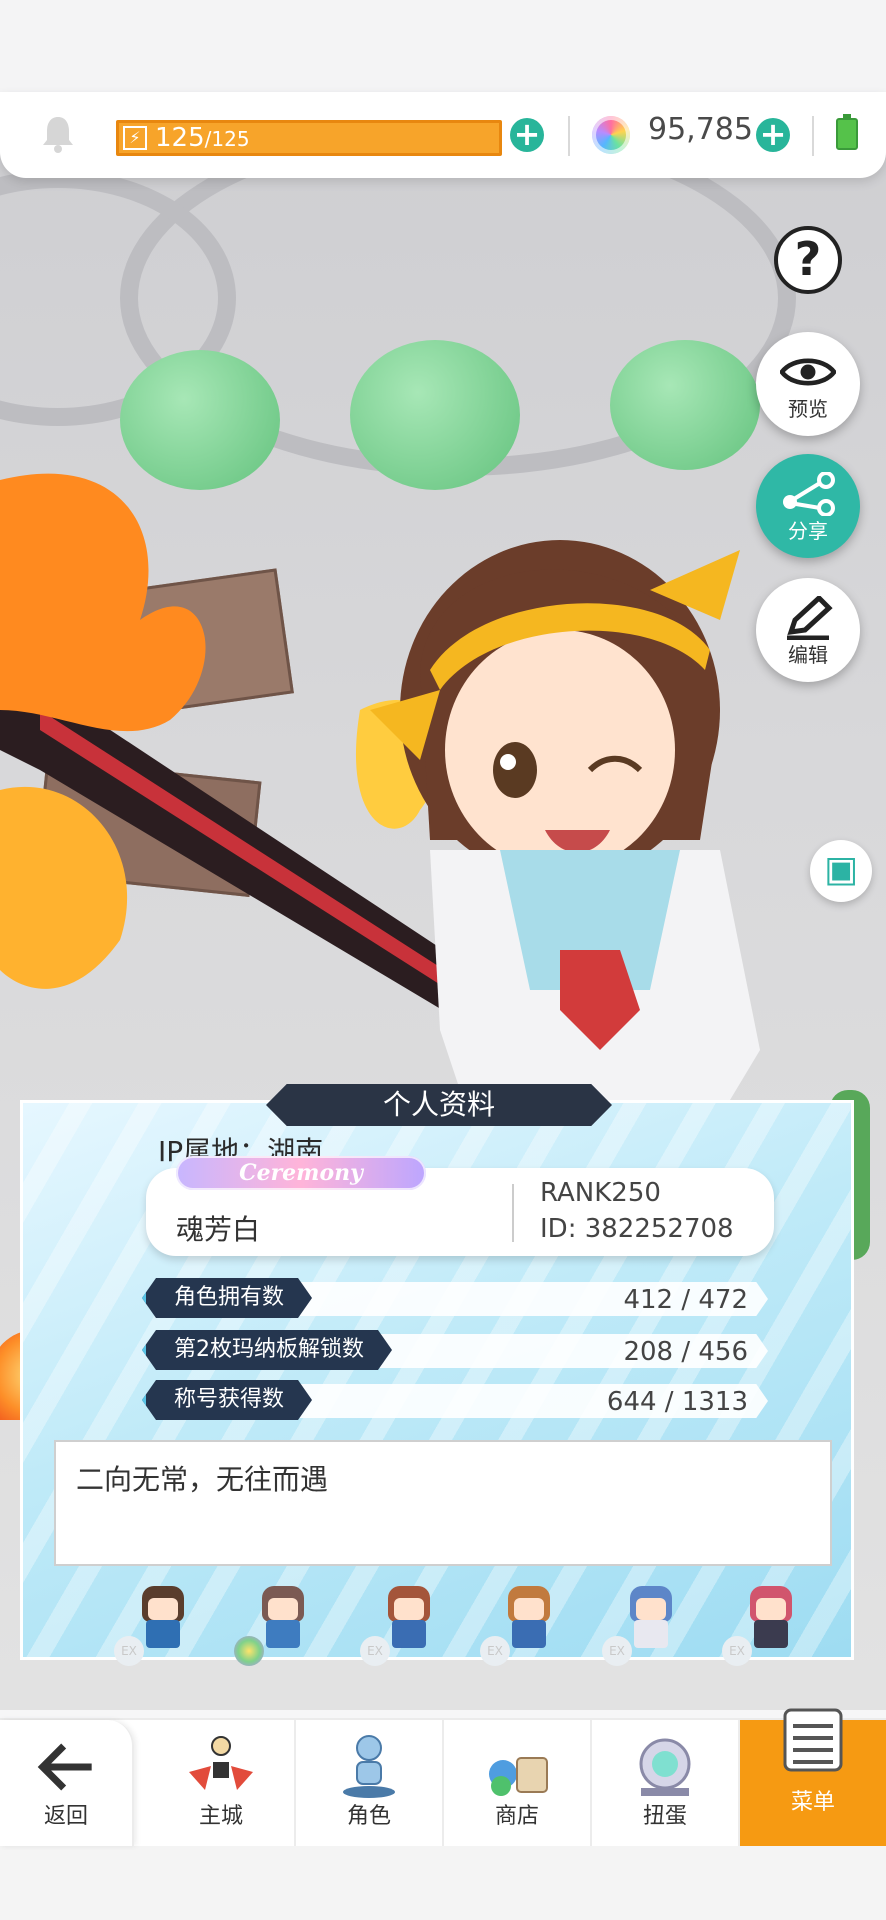 This screenshot has height=1920, width=886. What do you see at coordinates (813, 1740) in the screenshot?
I see `menu-list-icon` at bounding box center [813, 1740].